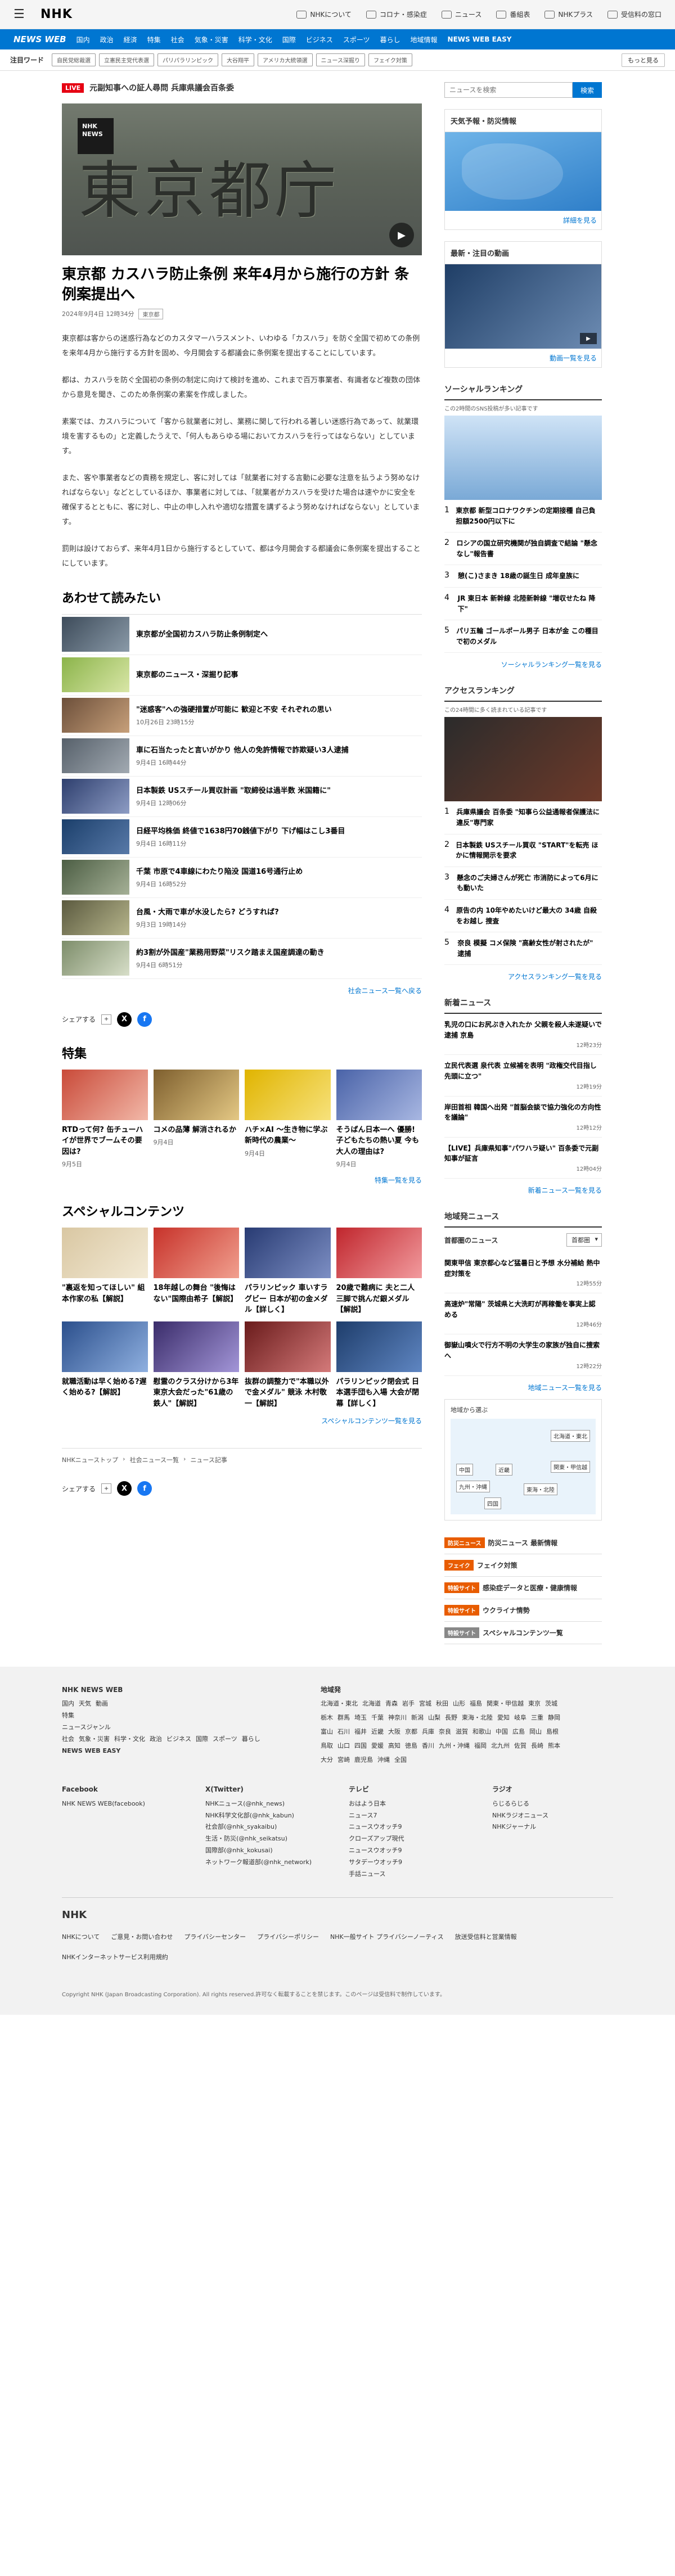 The width and height of the screenshot is (675, 2576). What do you see at coordinates (481, 1732) in the screenshot?
I see `footer-region-link: 和歌山` at bounding box center [481, 1732].